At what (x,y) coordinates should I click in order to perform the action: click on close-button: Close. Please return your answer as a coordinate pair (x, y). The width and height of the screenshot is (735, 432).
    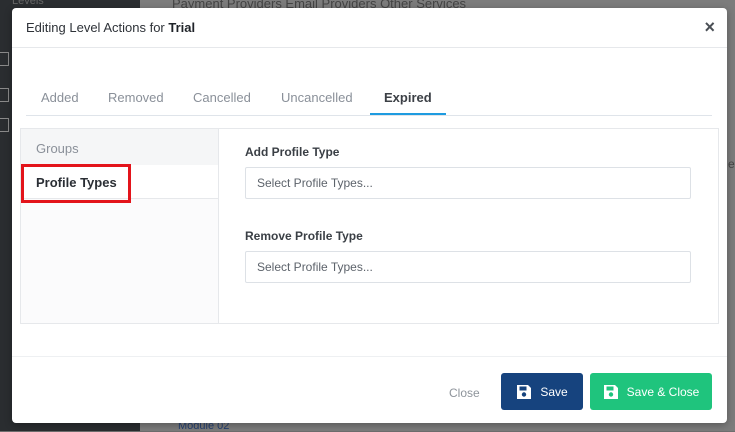
    Looking at the image, I should click on (464, 393).